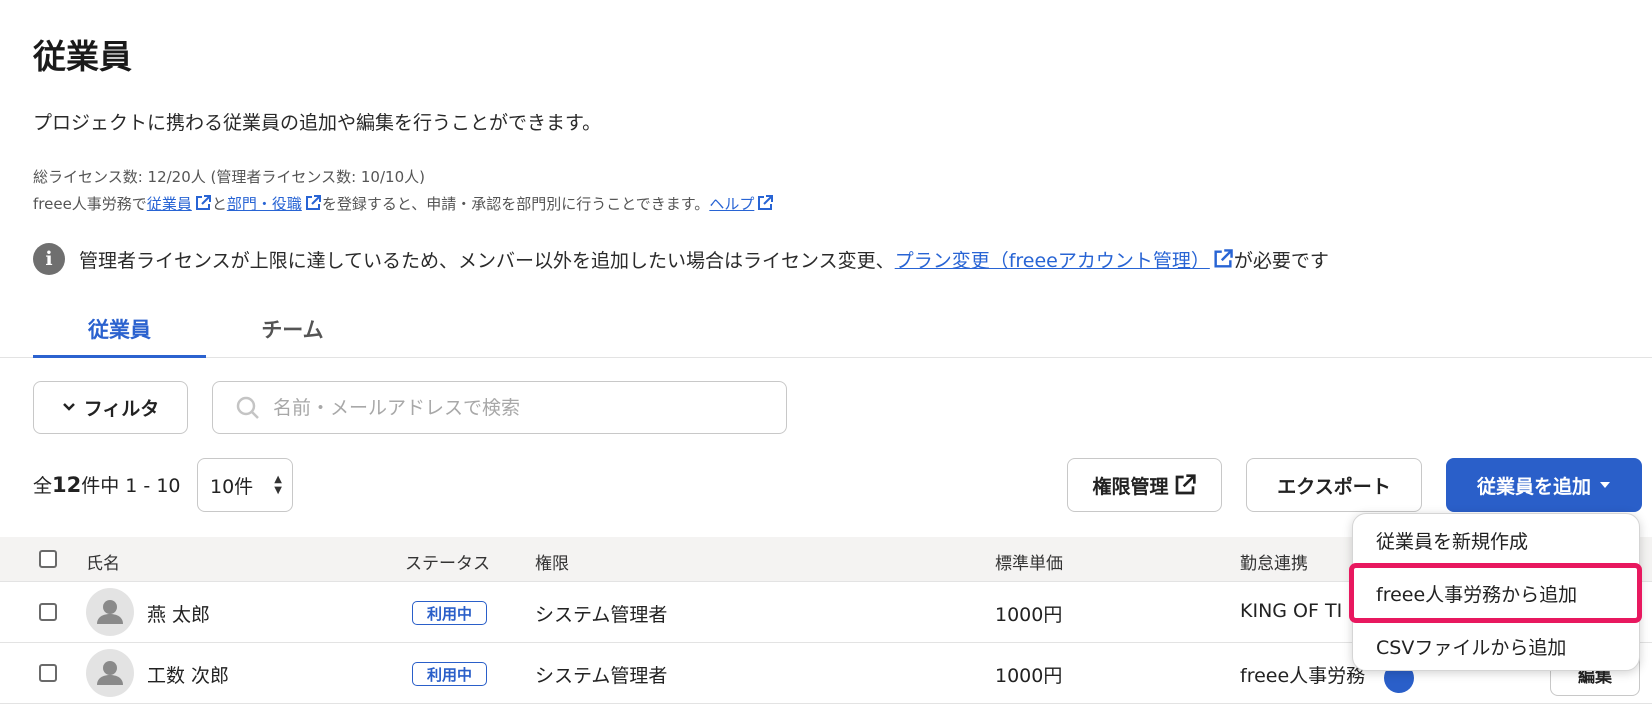  What do you see at coordinates (229, 177) in the screenshot?
I see `license-count: 総ライセンス数: 12/20人 (管理者ライセンス数: 10/10人)` at bounding box center [229, 177].